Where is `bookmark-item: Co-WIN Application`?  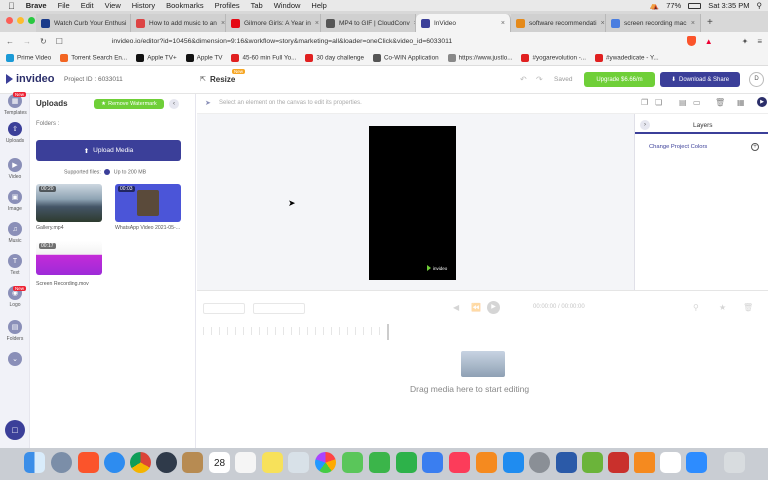
bookmark-item: Co-WIN Application is located at coordinates (405, 57).